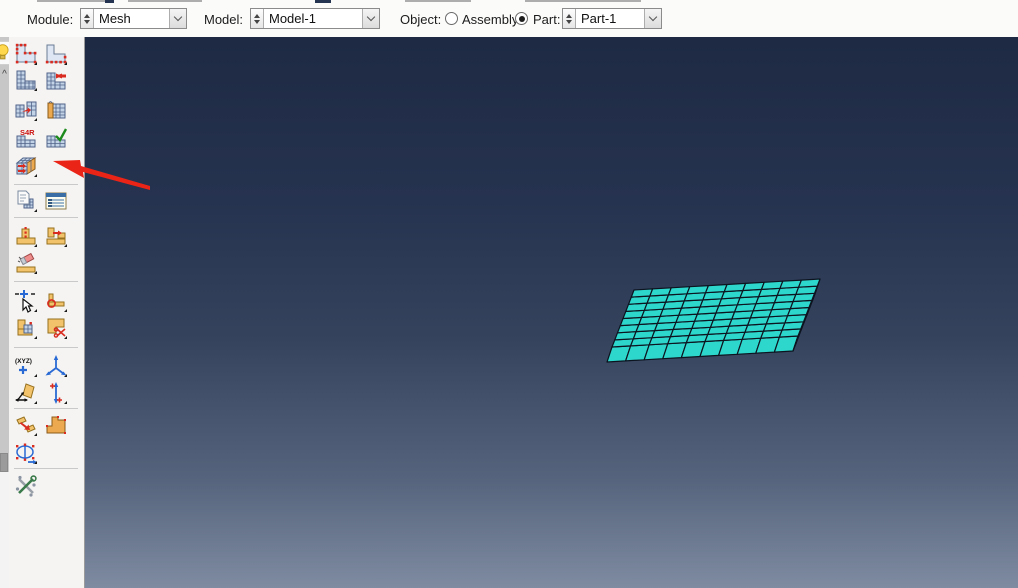 This screenshot has width=1018, height=588. I want to click on datum-point-icon: (XYZ), so click(26, 366).